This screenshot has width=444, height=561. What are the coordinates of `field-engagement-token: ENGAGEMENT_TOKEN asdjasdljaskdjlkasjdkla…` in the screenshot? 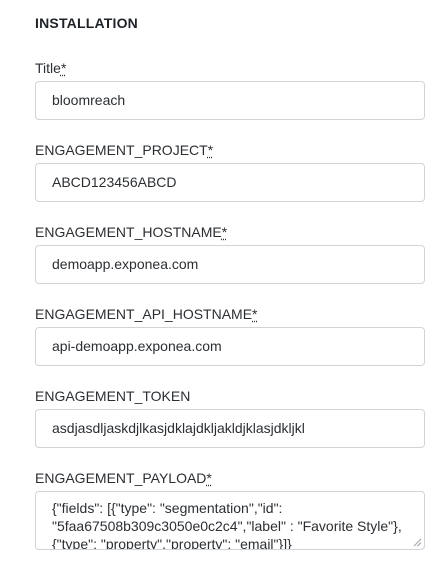 It's located at (230, 418).